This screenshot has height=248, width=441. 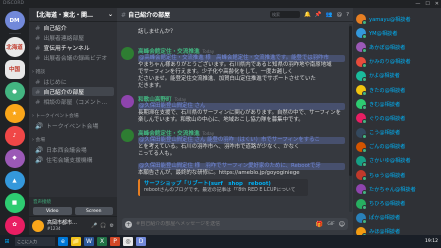 I want to click on channel-category: › 会場, so click(x=73, y=137).